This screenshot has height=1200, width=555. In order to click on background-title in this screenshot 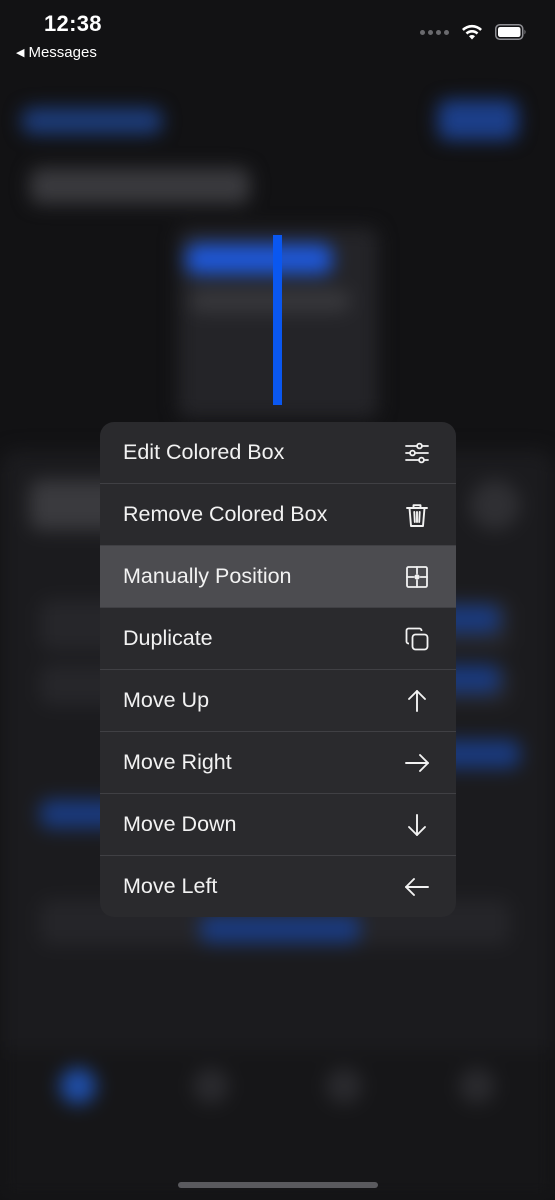, I will do `click(140, 186)`.